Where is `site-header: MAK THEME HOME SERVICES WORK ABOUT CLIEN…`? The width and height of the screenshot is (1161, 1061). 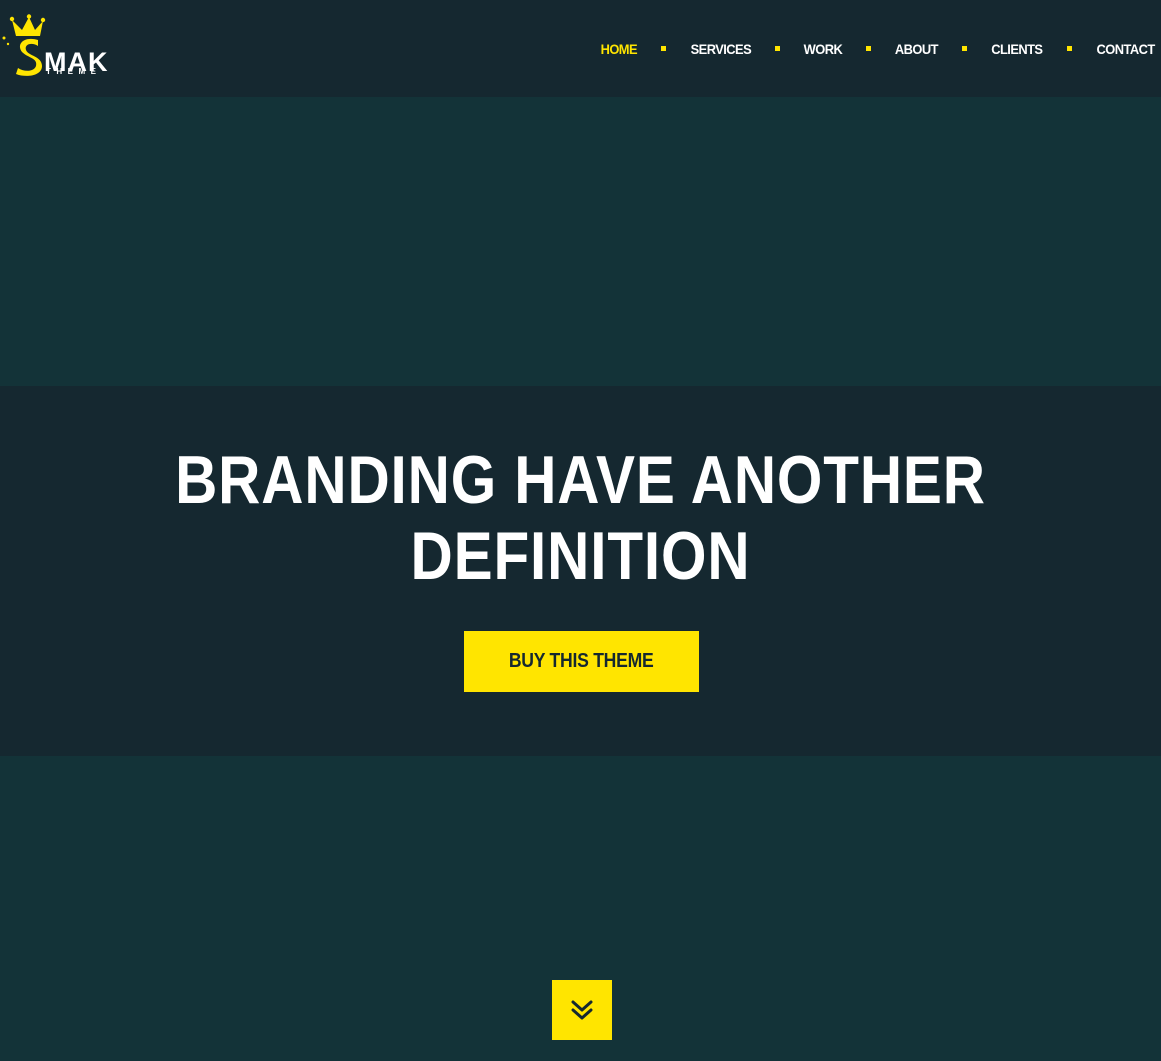 site-header: MAK THEME HOME SERVICES WORK ABOUT CLIEN… is located at coordinates (580, 48).